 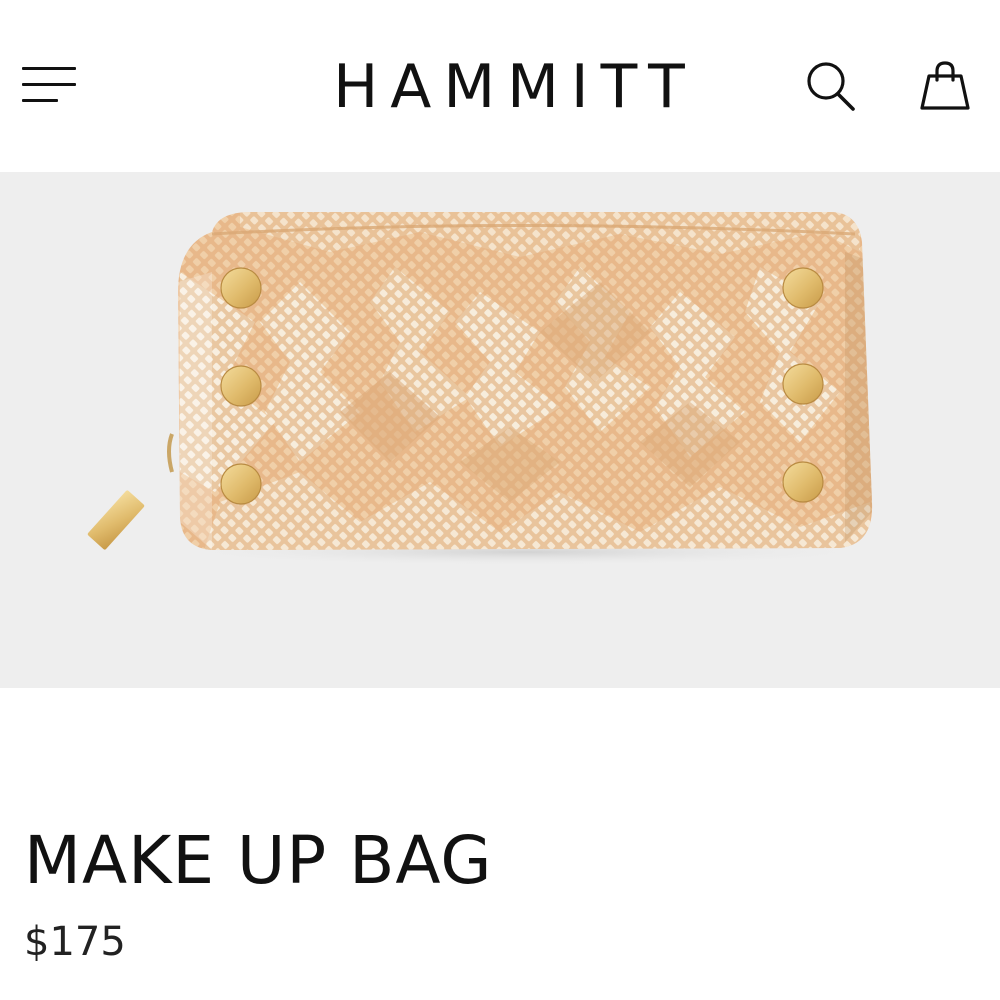 I want to click on product-title: MAKE UP BAG, so click(x=258, y=861).